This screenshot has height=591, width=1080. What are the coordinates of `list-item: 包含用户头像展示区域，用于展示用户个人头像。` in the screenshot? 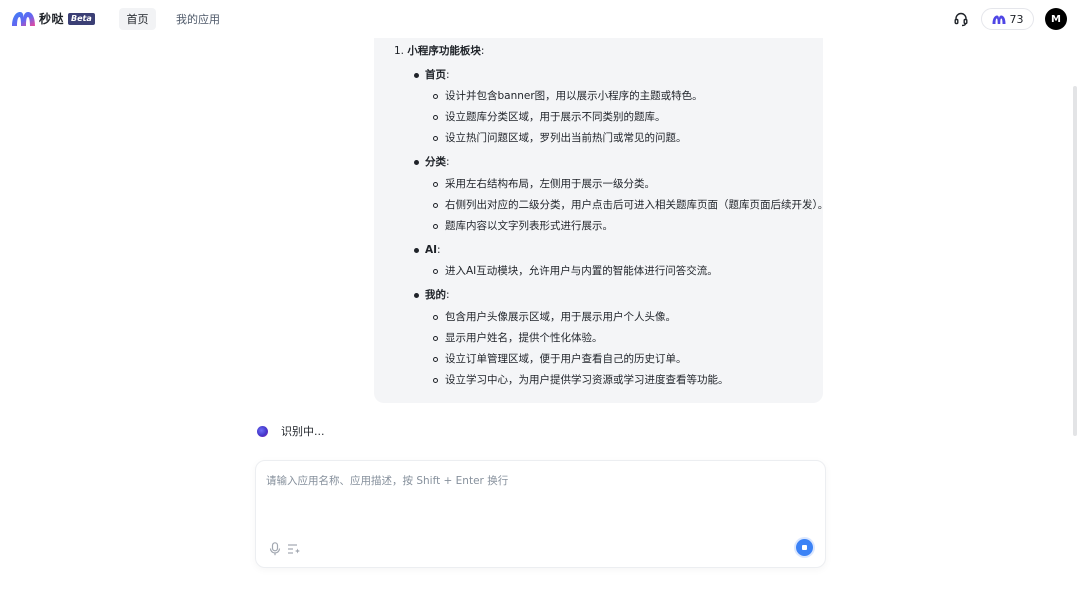 It's located at (560, 317).